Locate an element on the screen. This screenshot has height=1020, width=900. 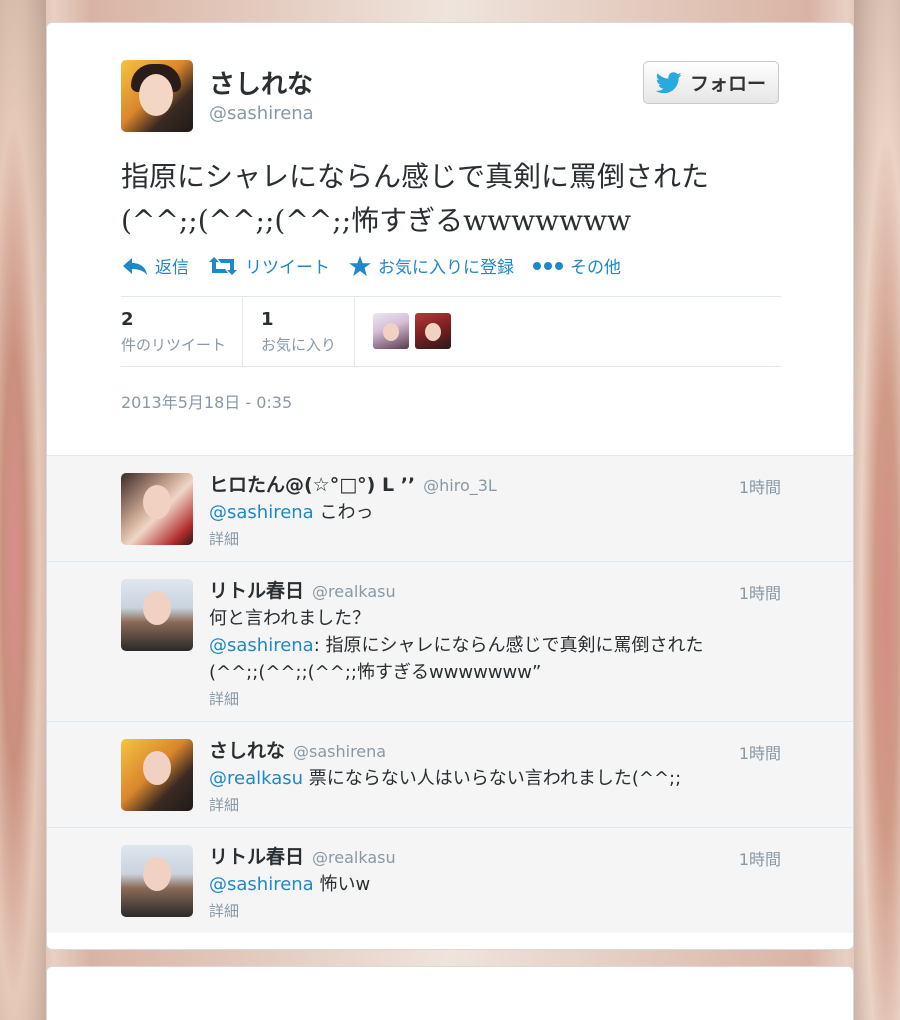
retweet-action: リツイート is located at coordinates (268, 265).